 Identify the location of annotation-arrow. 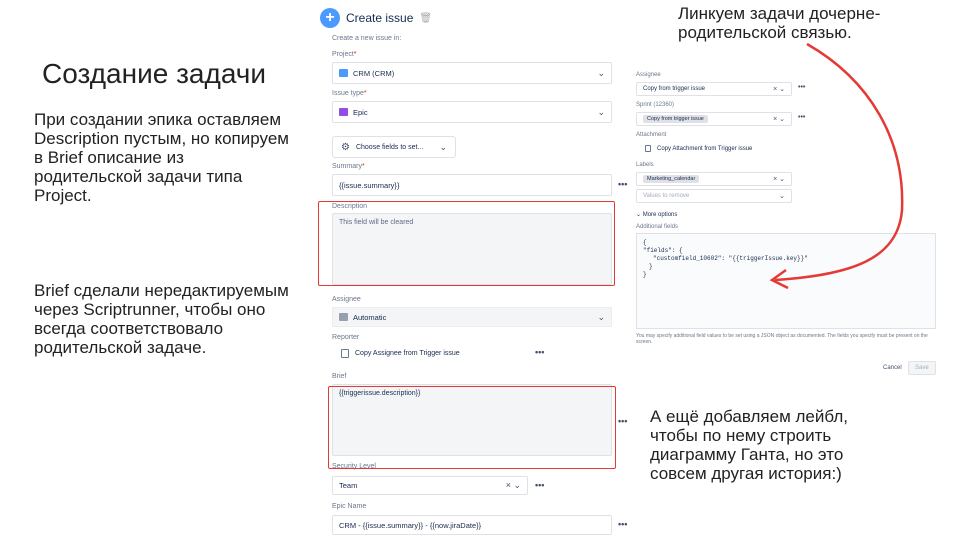
(836, 166).